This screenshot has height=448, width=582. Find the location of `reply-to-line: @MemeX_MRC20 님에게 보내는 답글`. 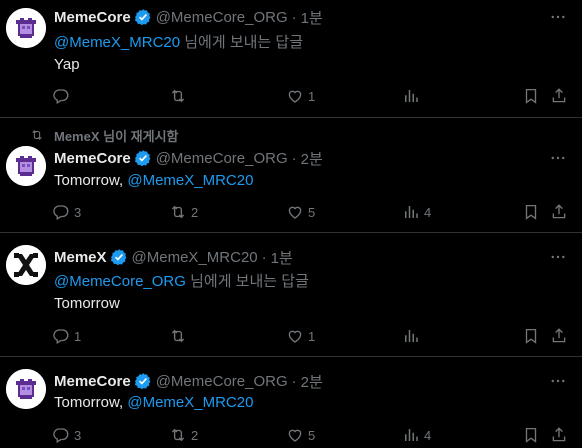

reply-to-line: @MemeX_MRC20 님에게 보내는 답글 is located at coordinates (178, 41).